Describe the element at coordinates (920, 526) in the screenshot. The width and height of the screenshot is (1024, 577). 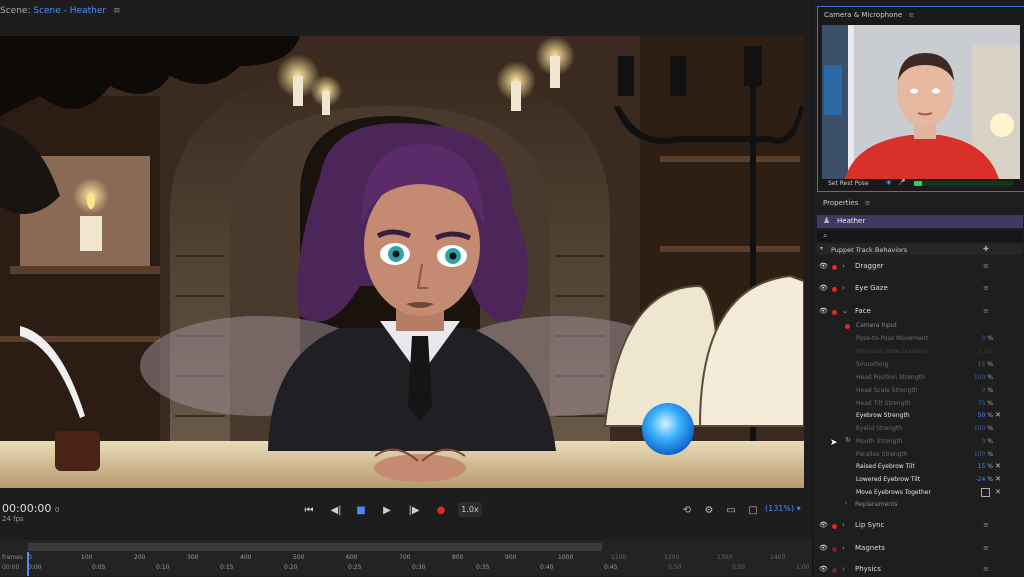
I see `behavior-lip-sync: 👁 › Lip Sync ≡` at that location.